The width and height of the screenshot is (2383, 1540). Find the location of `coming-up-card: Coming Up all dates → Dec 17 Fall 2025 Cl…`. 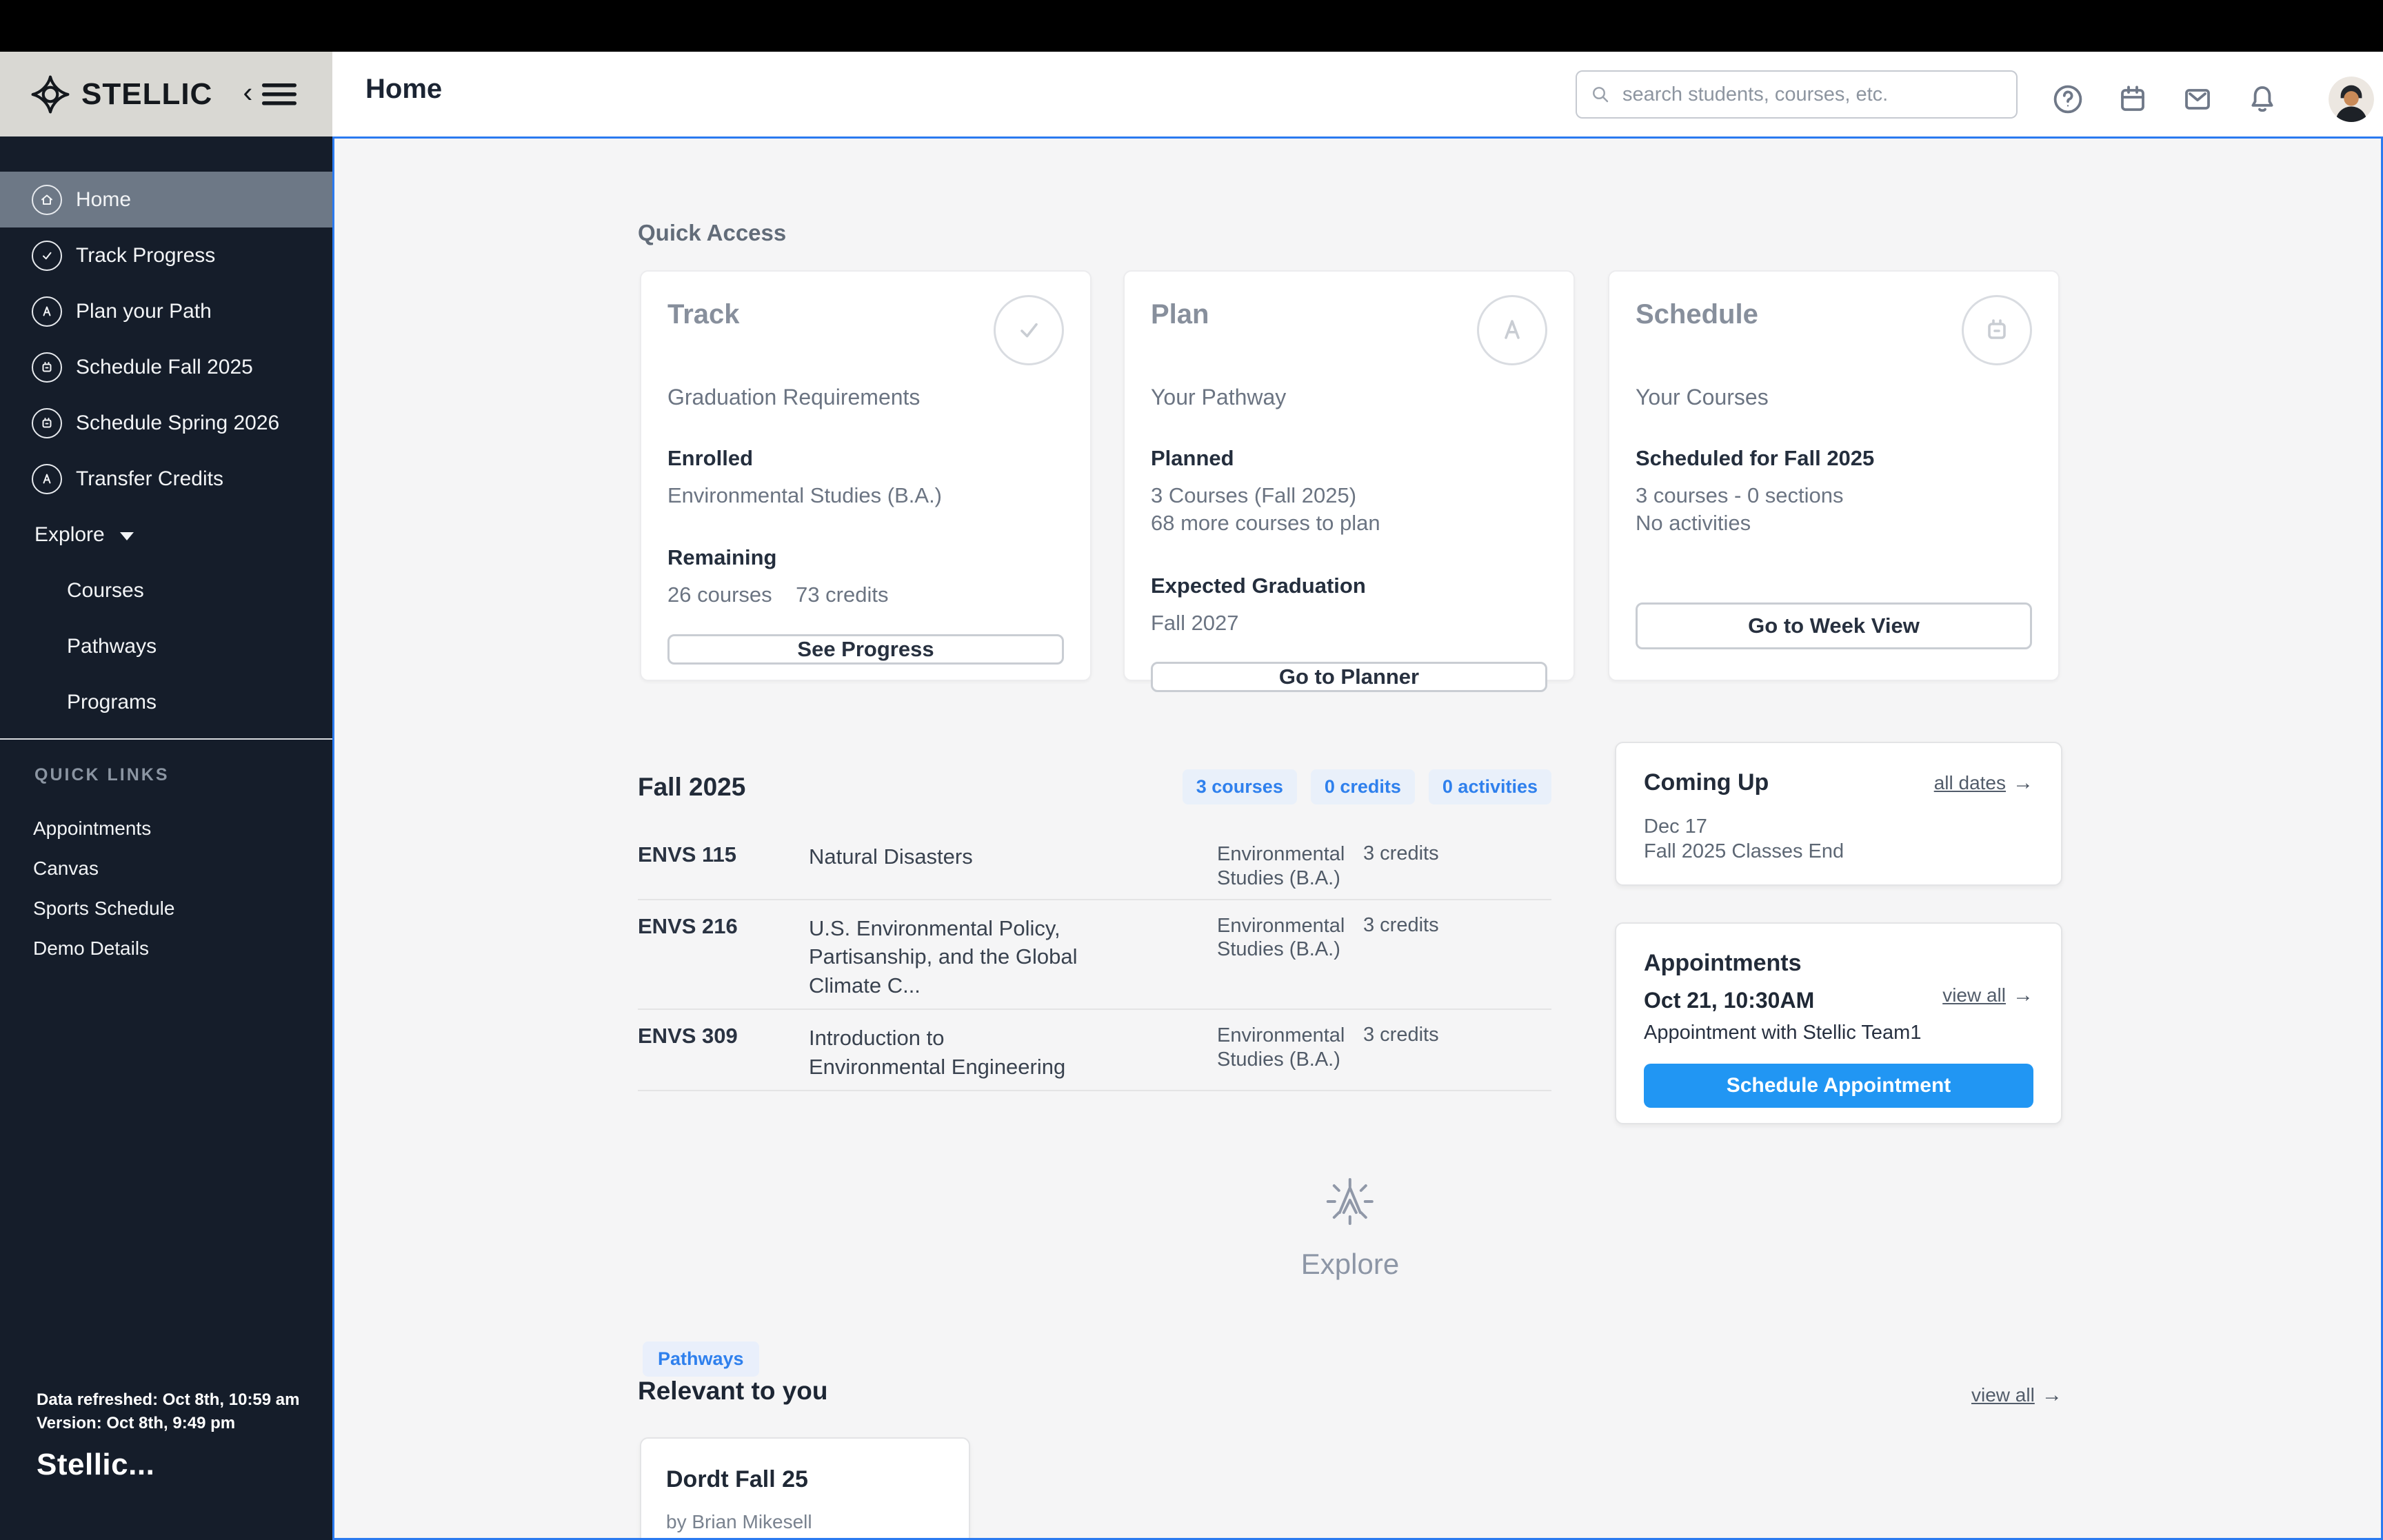

coming-up-card: Coming Up all dates → Dec 17 Fall 2025 Cl… is located at coordinates (1838, 814).